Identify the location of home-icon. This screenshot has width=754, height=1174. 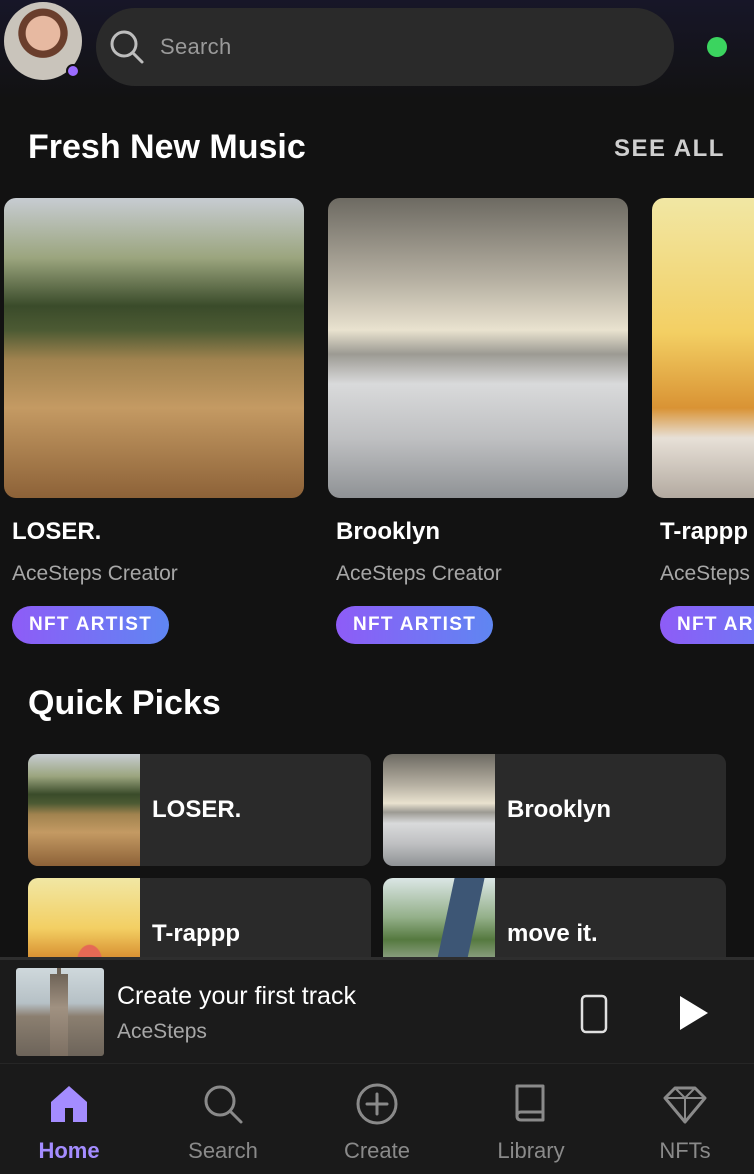
(69, 1104).